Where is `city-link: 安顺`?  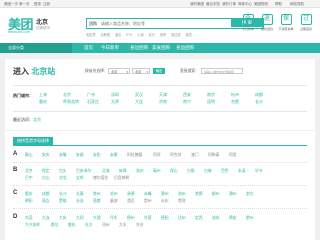 city-link: 安顺 is located at coordinates (80, 155).